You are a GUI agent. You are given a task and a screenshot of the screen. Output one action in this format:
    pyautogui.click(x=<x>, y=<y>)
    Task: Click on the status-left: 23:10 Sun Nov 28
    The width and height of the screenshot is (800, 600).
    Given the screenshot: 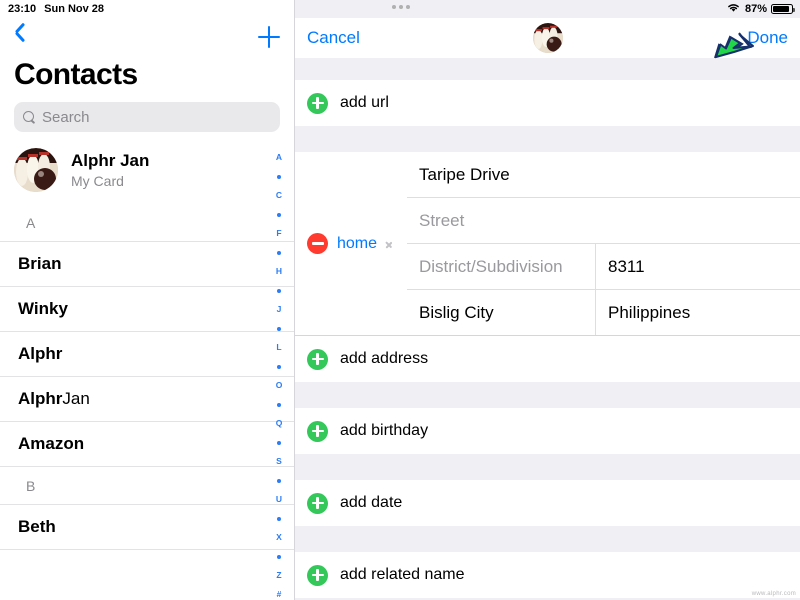 What is the action you would take?
    pyautogui.click(x=52, y=9)
    